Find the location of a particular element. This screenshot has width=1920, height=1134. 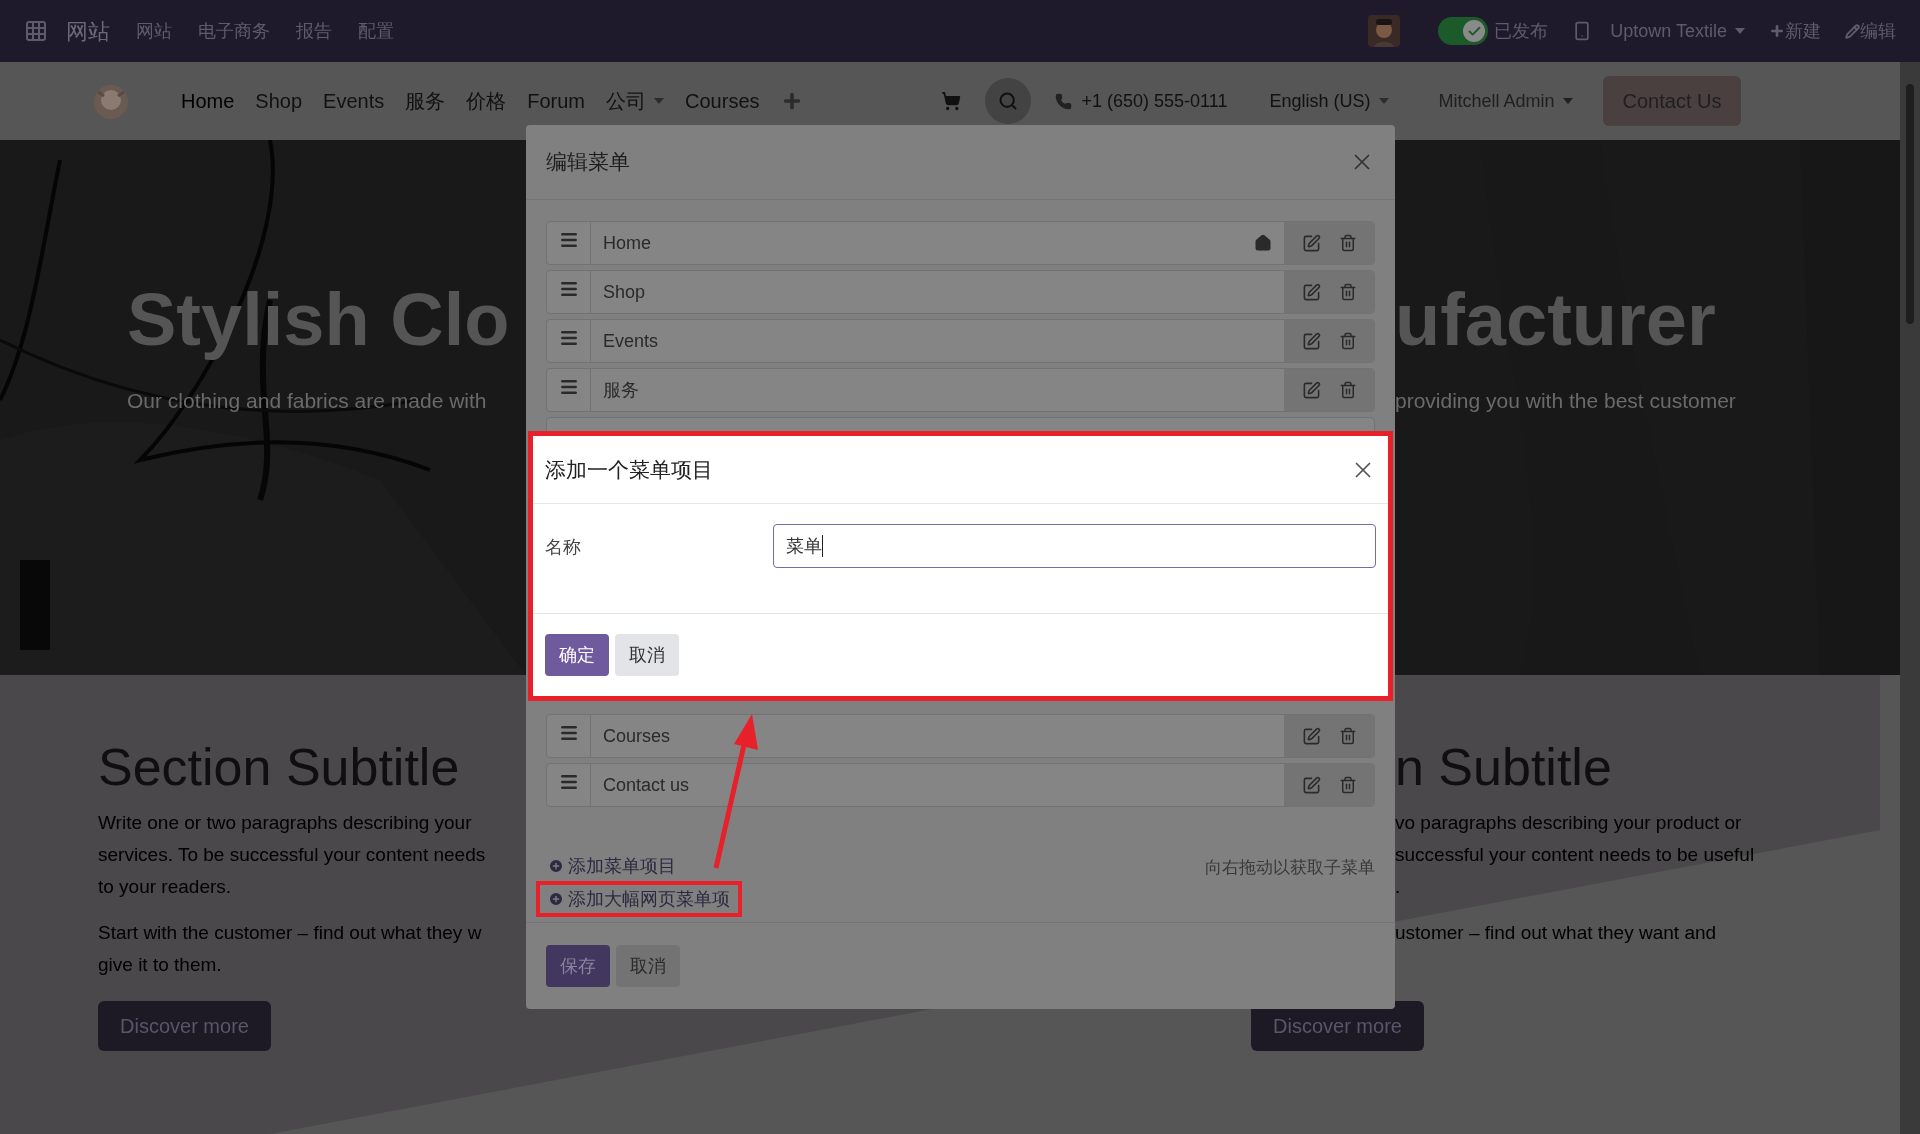

hero-subtitle: Our clothing and fabrics are made with is located at coordinates (307, 401).